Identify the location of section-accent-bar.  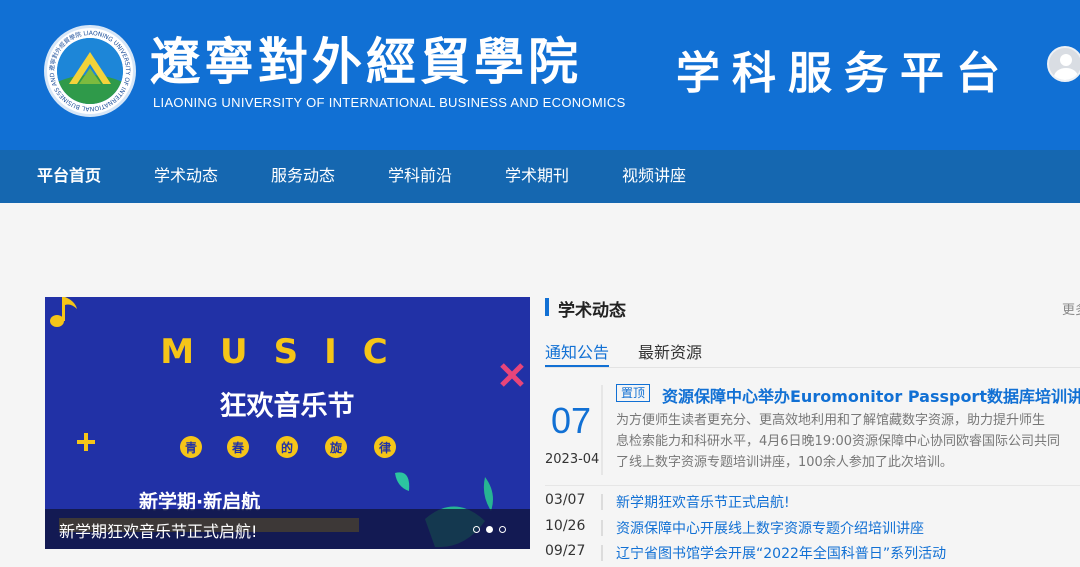
(547, 307).